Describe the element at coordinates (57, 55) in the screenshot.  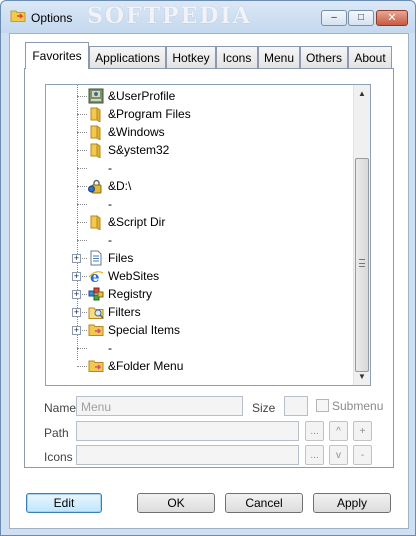
I see `tab-favorites: Favorites` at that location.